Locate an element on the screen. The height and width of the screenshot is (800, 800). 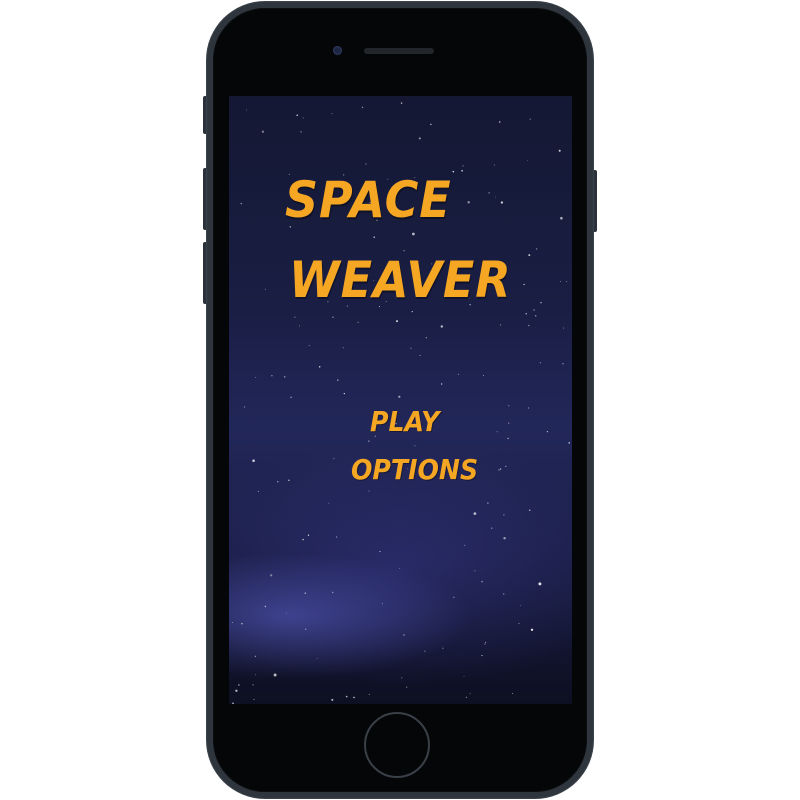
options-button: OPTIONS is located at coordinates (414, 470).